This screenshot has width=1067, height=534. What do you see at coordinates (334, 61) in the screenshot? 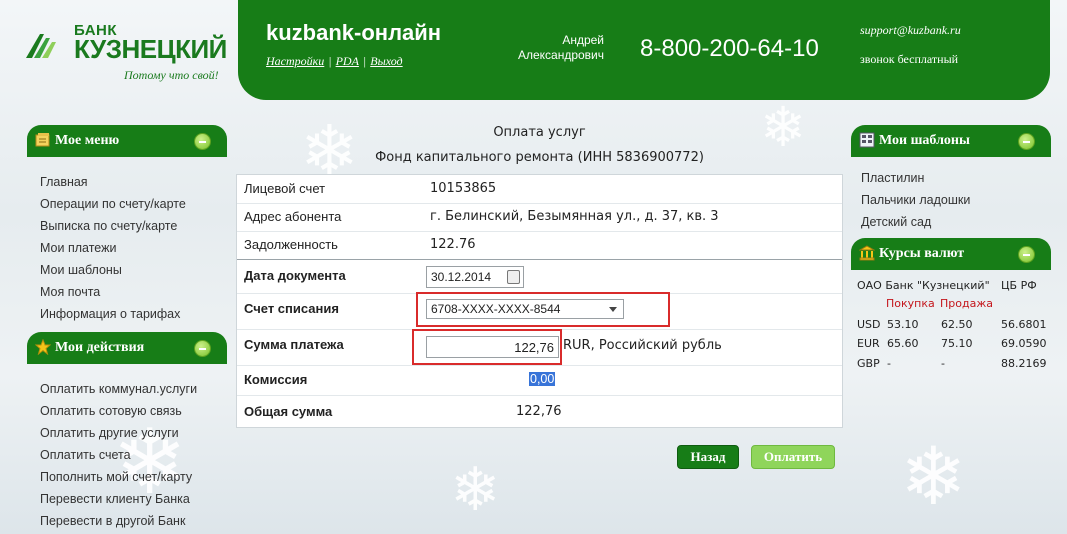
I see `header-links: Настройки | PDA | Выход` at bounding box center [334, 61].